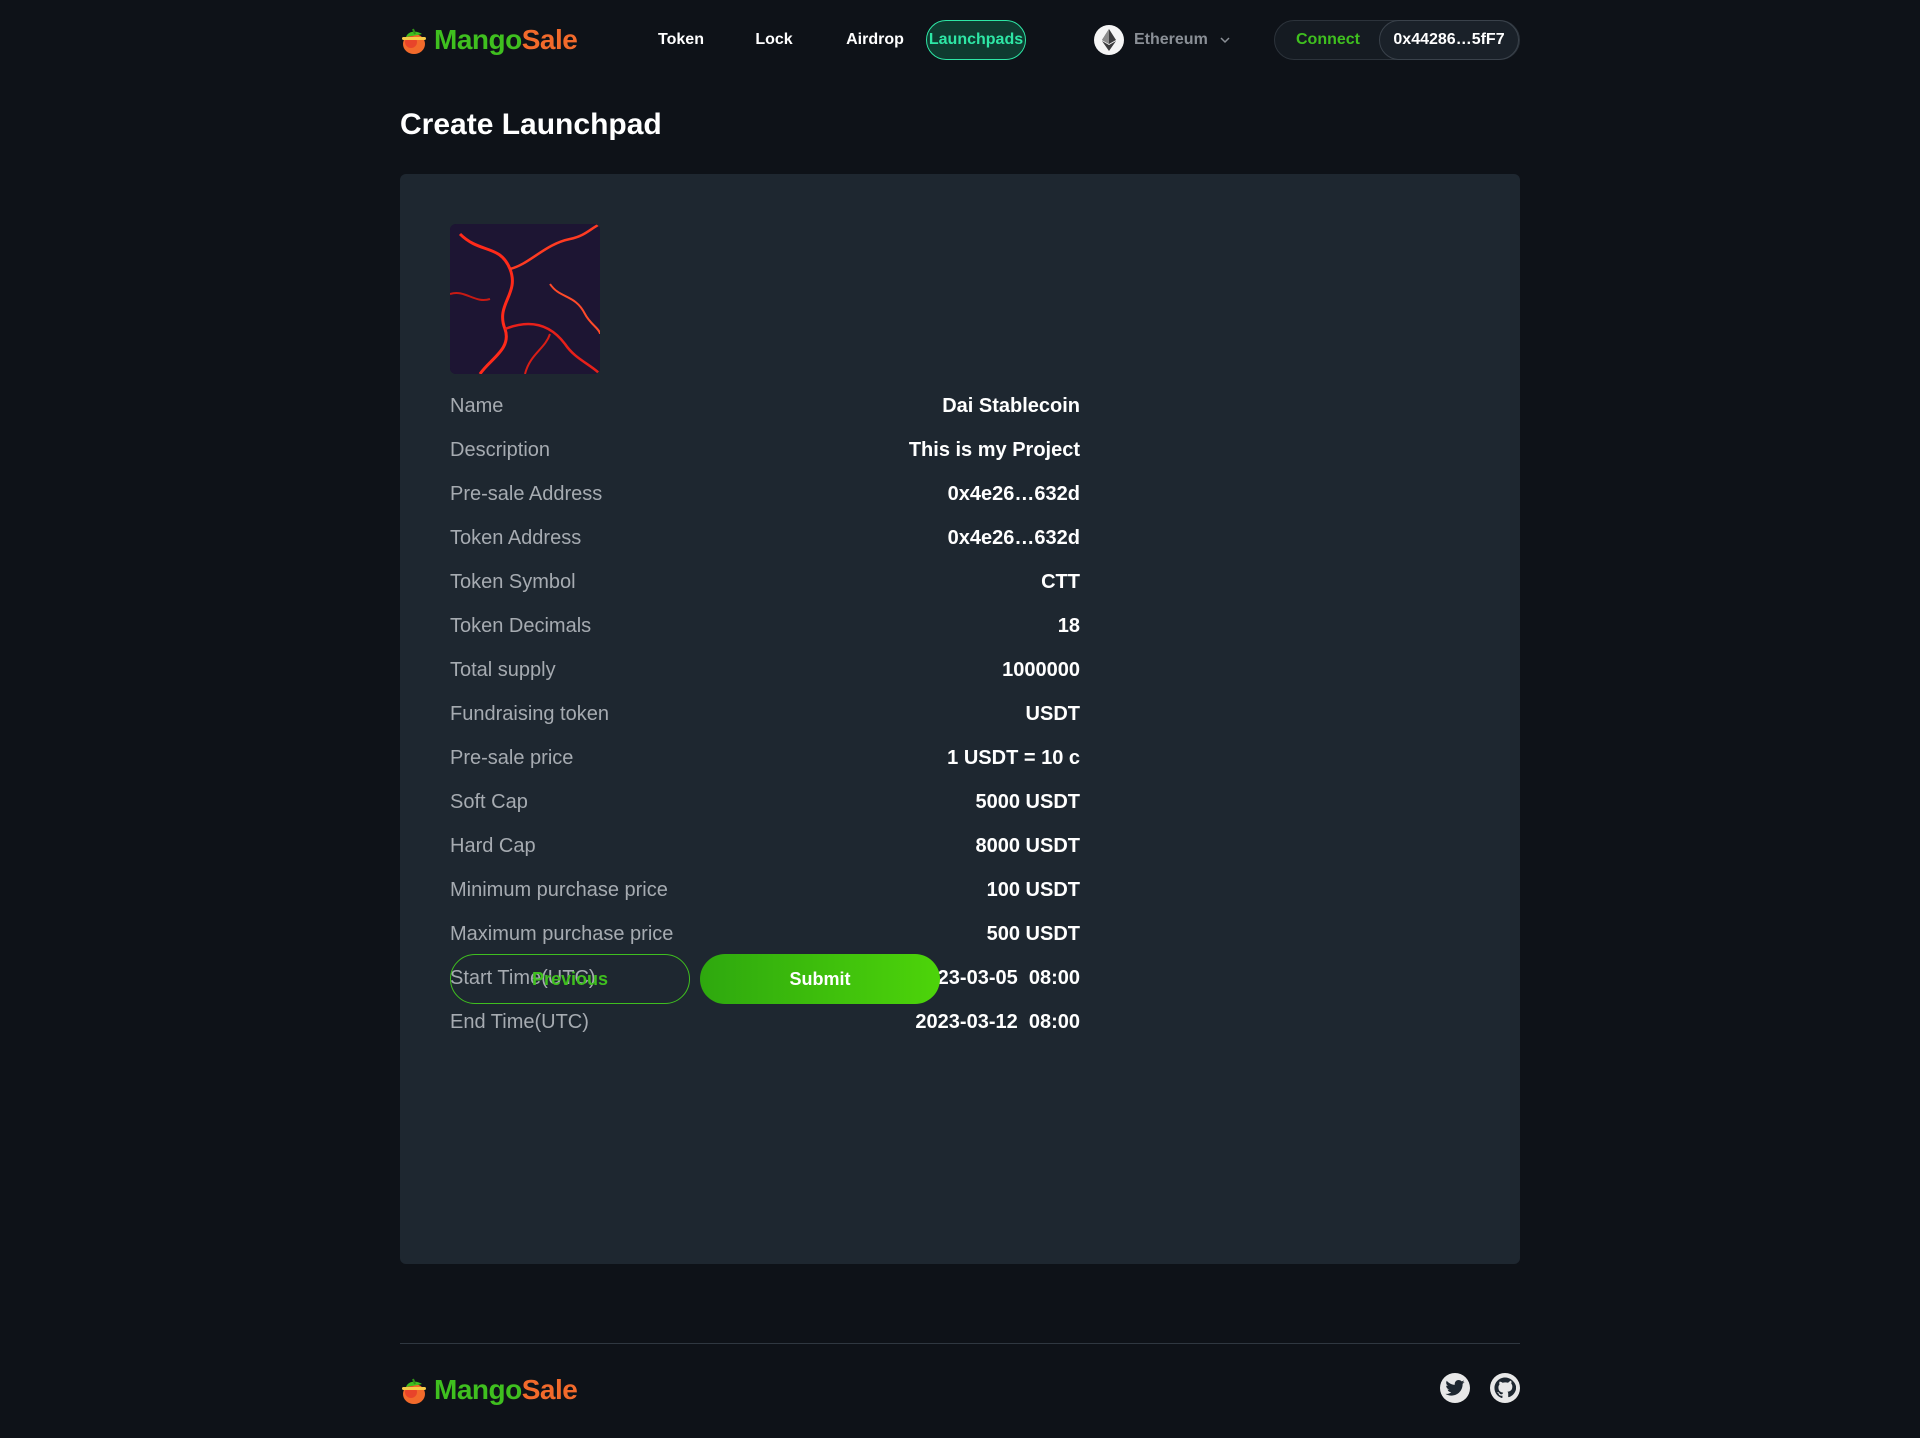  I want to click on connect-button: Connect, so click(1328, 40).